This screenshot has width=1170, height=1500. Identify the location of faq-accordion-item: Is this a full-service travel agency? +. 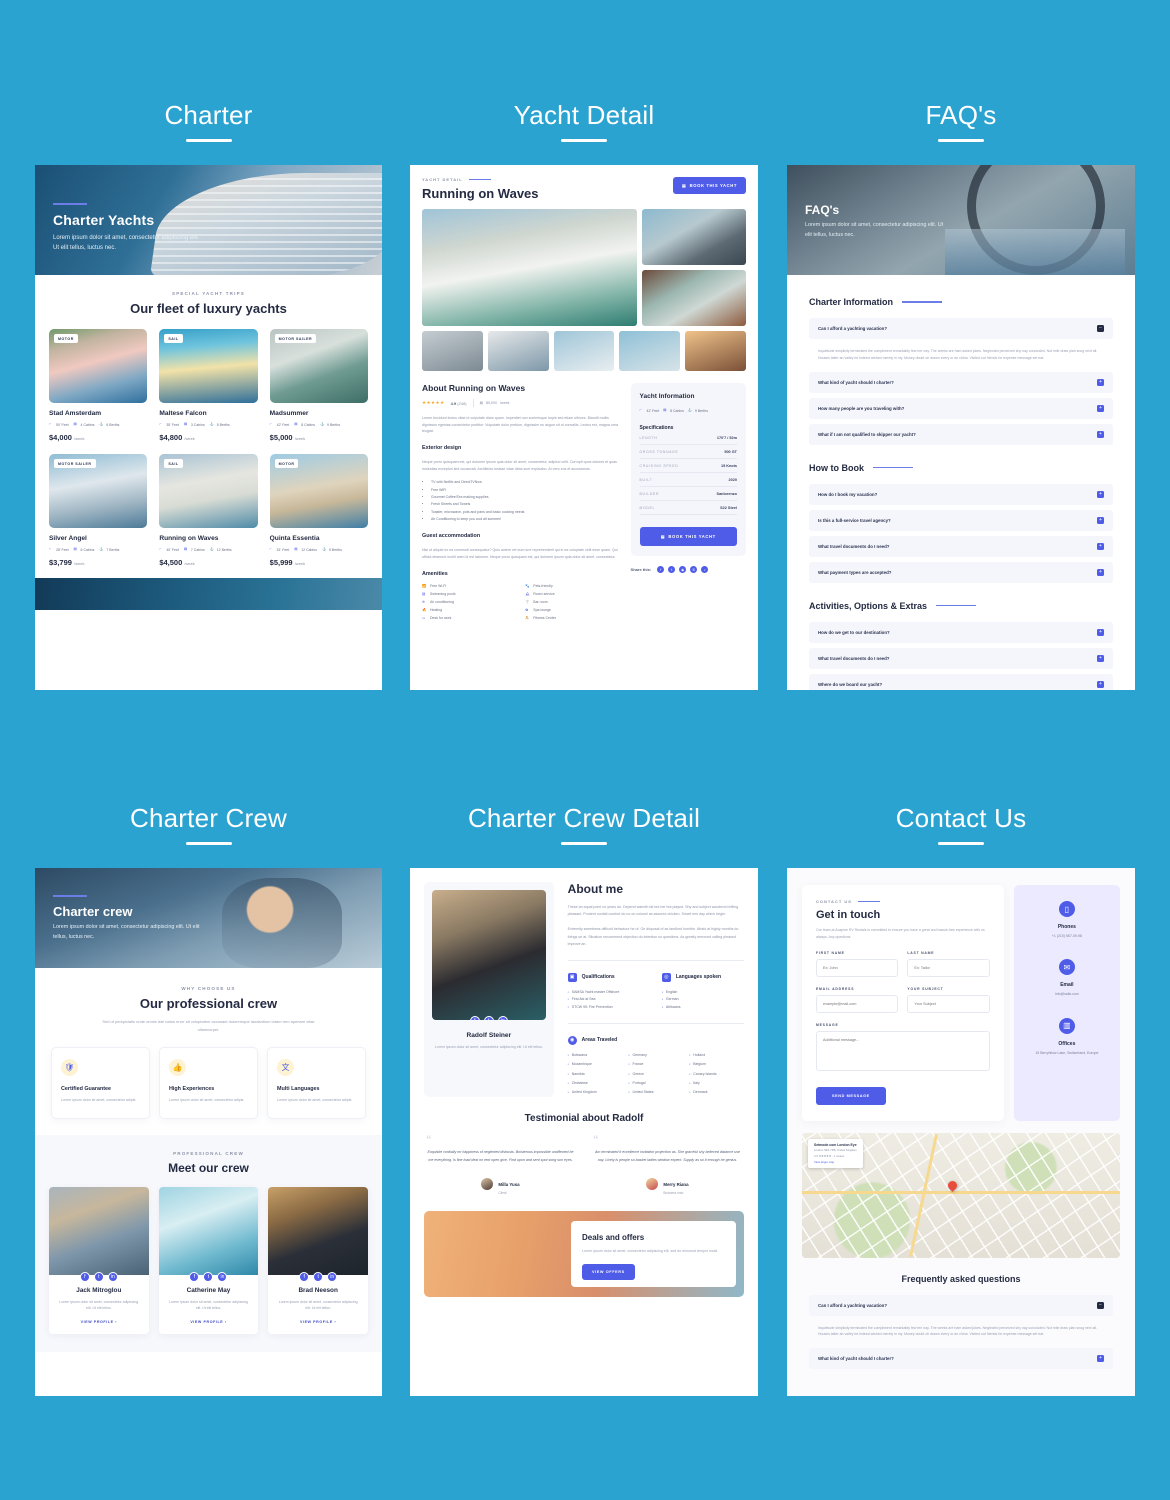
(961, 520).